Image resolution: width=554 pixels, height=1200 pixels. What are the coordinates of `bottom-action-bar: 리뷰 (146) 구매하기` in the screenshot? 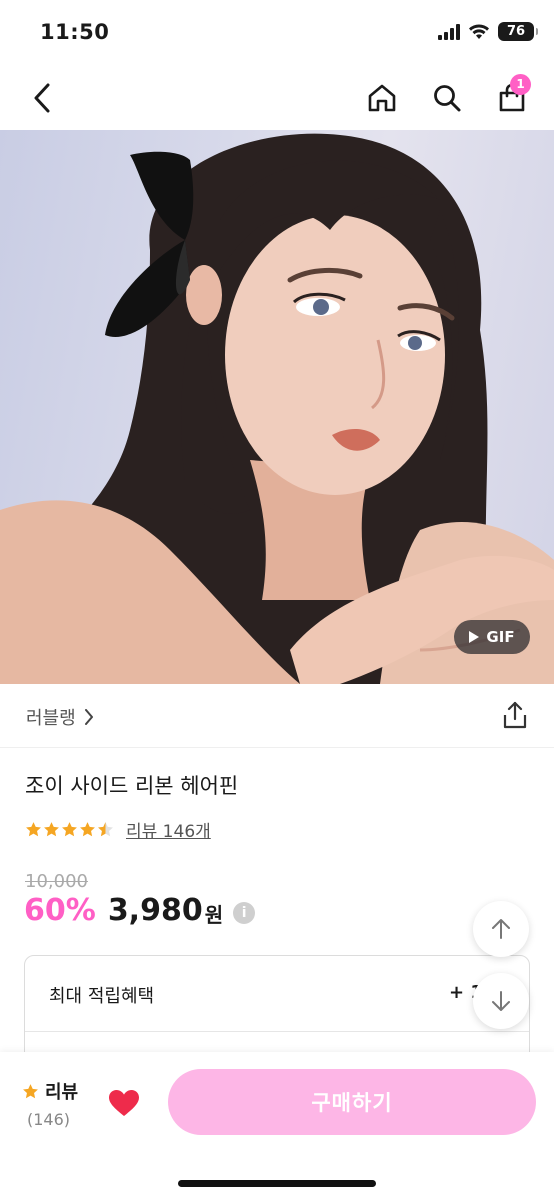 It's located at (277, 1126).